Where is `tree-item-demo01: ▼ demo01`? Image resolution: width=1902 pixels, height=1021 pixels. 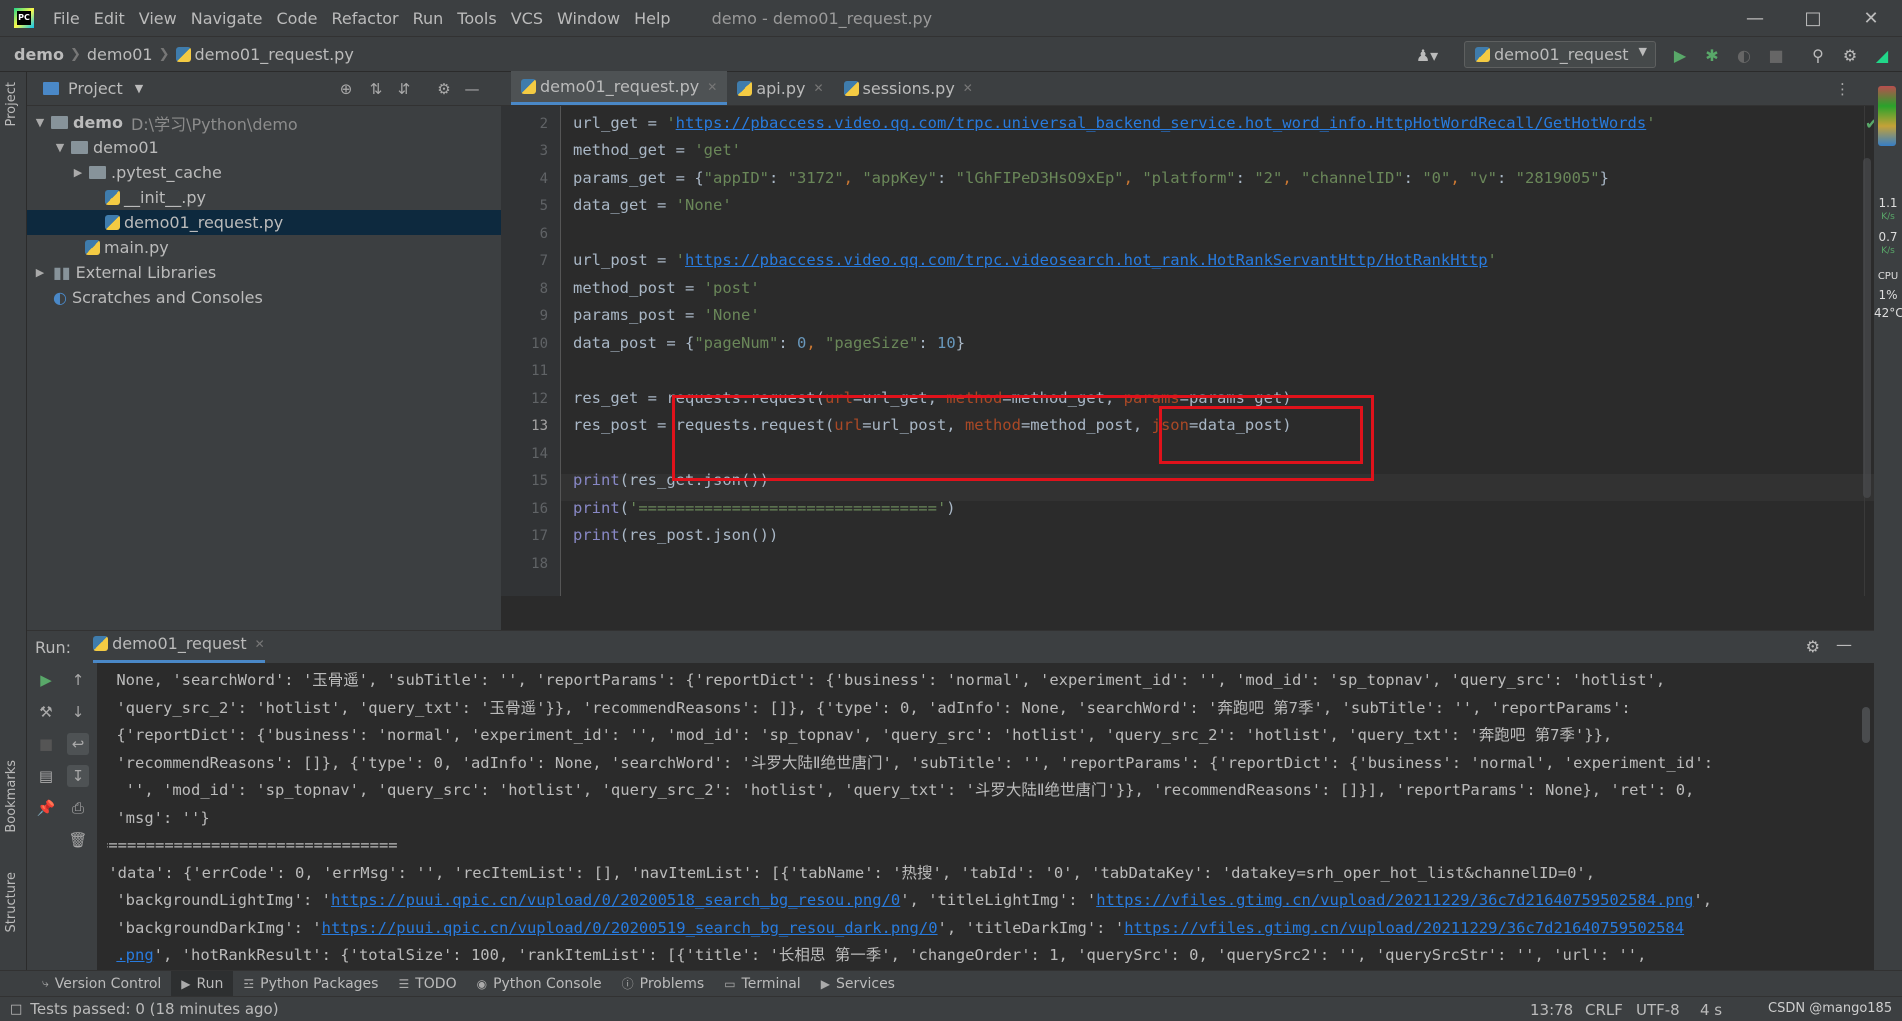
tree-item-demo01: ▼ demo01 is located at coordinates (264, 147).